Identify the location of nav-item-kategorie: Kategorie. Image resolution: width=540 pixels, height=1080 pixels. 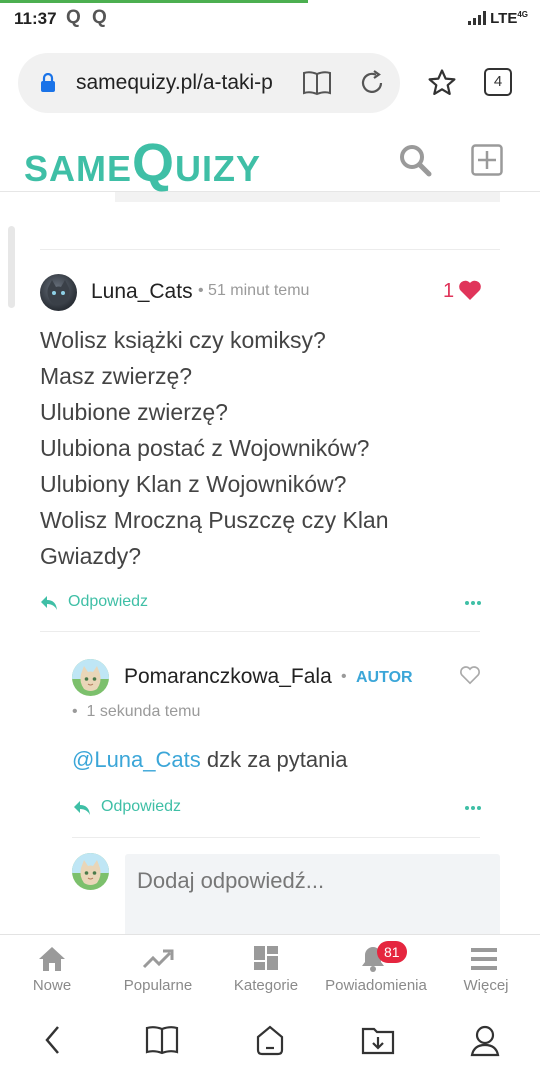
(266, 968).